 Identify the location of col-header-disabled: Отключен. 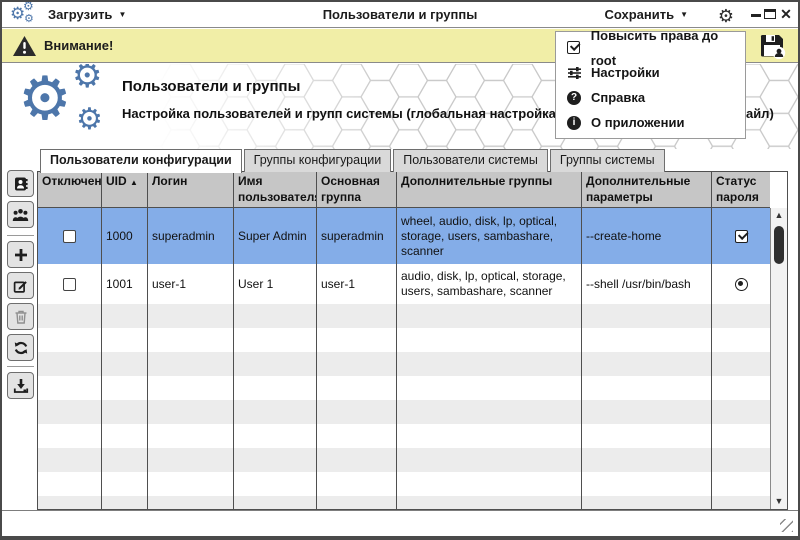
(70, 189).